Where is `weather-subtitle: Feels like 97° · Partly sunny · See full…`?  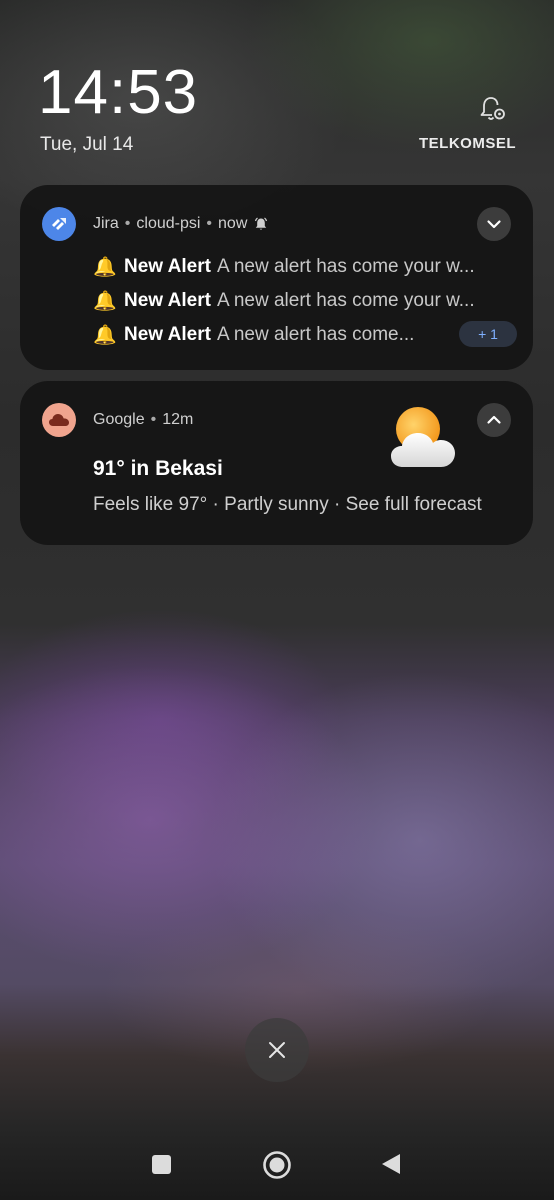
weather-subtitle: Feels like 97° · Partly sunny · See full… is located at coordinates (287, 505).